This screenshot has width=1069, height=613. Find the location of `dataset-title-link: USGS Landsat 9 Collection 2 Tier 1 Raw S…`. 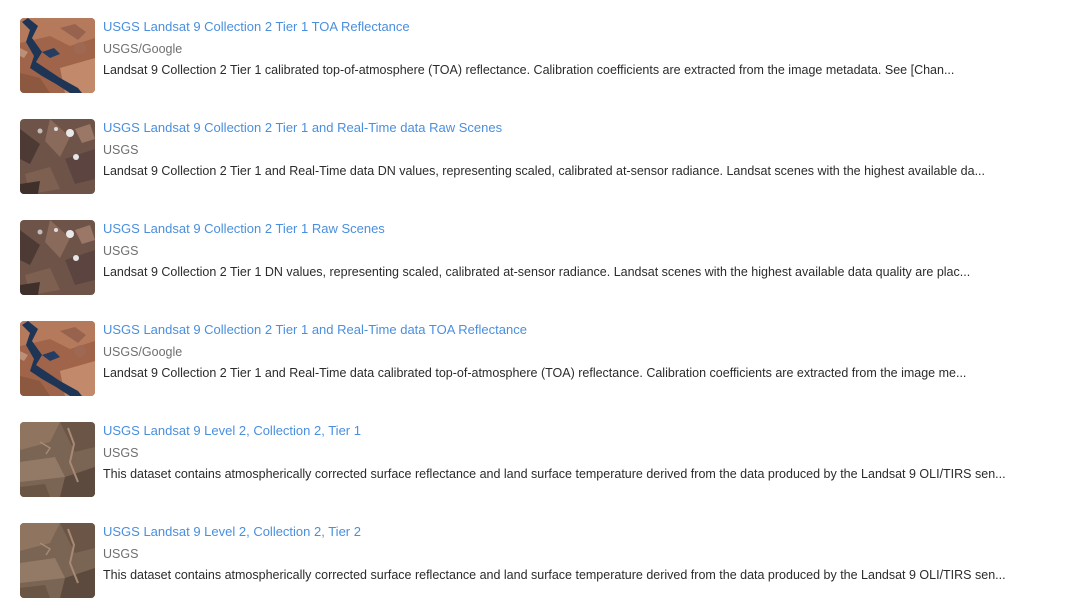

dataset-title-link: USGS Landsat 9 Collection 2 Tier 1 Raw S… is located at coordinates (244, 229).